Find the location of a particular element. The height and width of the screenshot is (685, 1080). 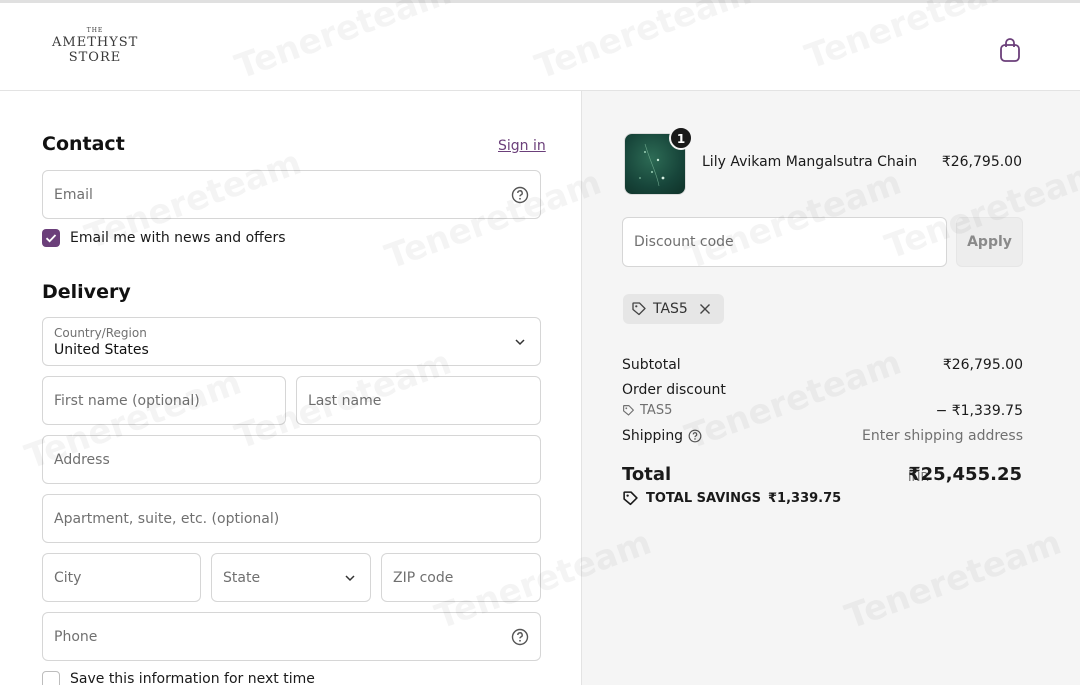

applied-discount-tag: TAS5 is located at coordinates (673, 309).